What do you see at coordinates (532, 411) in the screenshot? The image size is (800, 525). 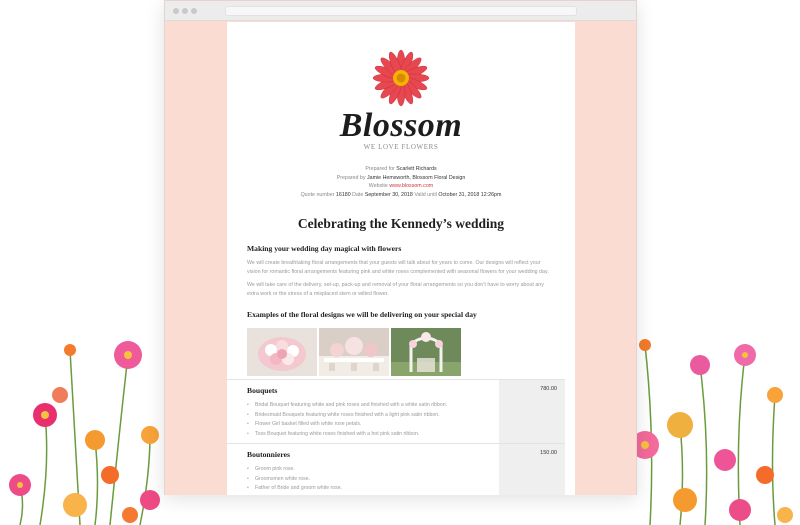 I see `pricing-row-price: 780.00` at bounding box center [532, 411].